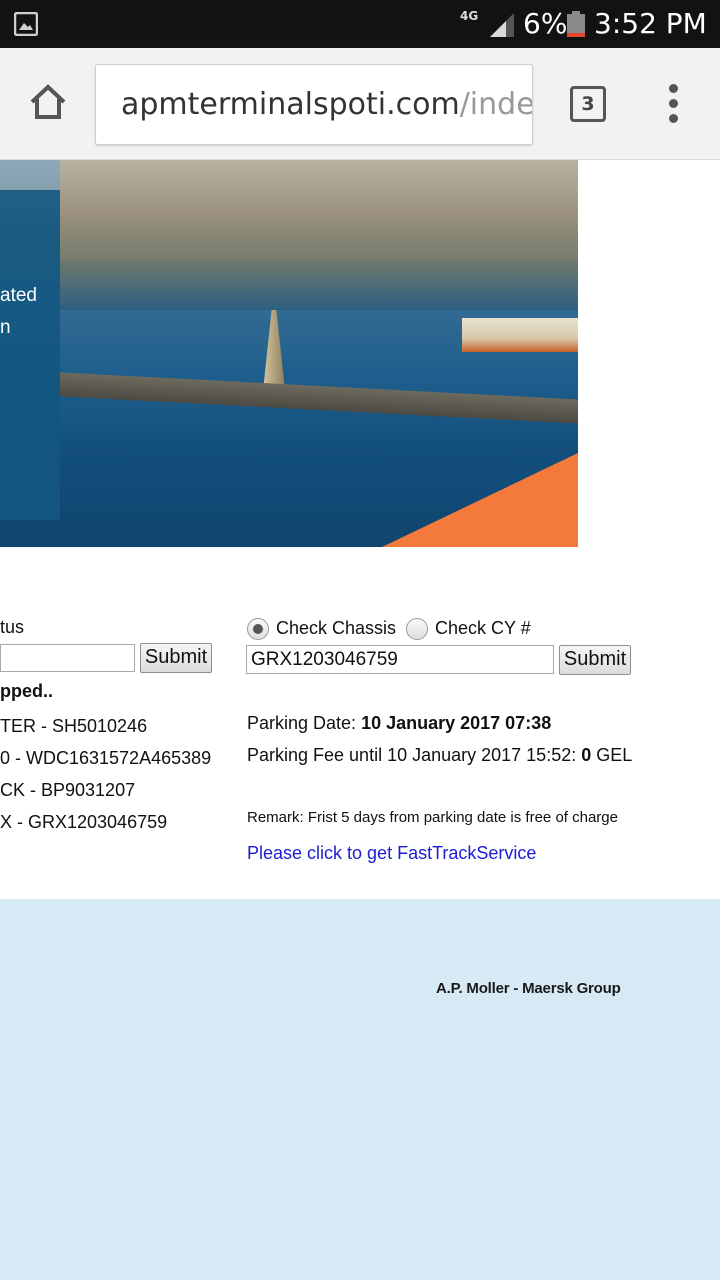 Image resolution: width=720 pixels, height=1280 pixels. I want to click on check-cy-label: Check CY #, so click(483, 628).